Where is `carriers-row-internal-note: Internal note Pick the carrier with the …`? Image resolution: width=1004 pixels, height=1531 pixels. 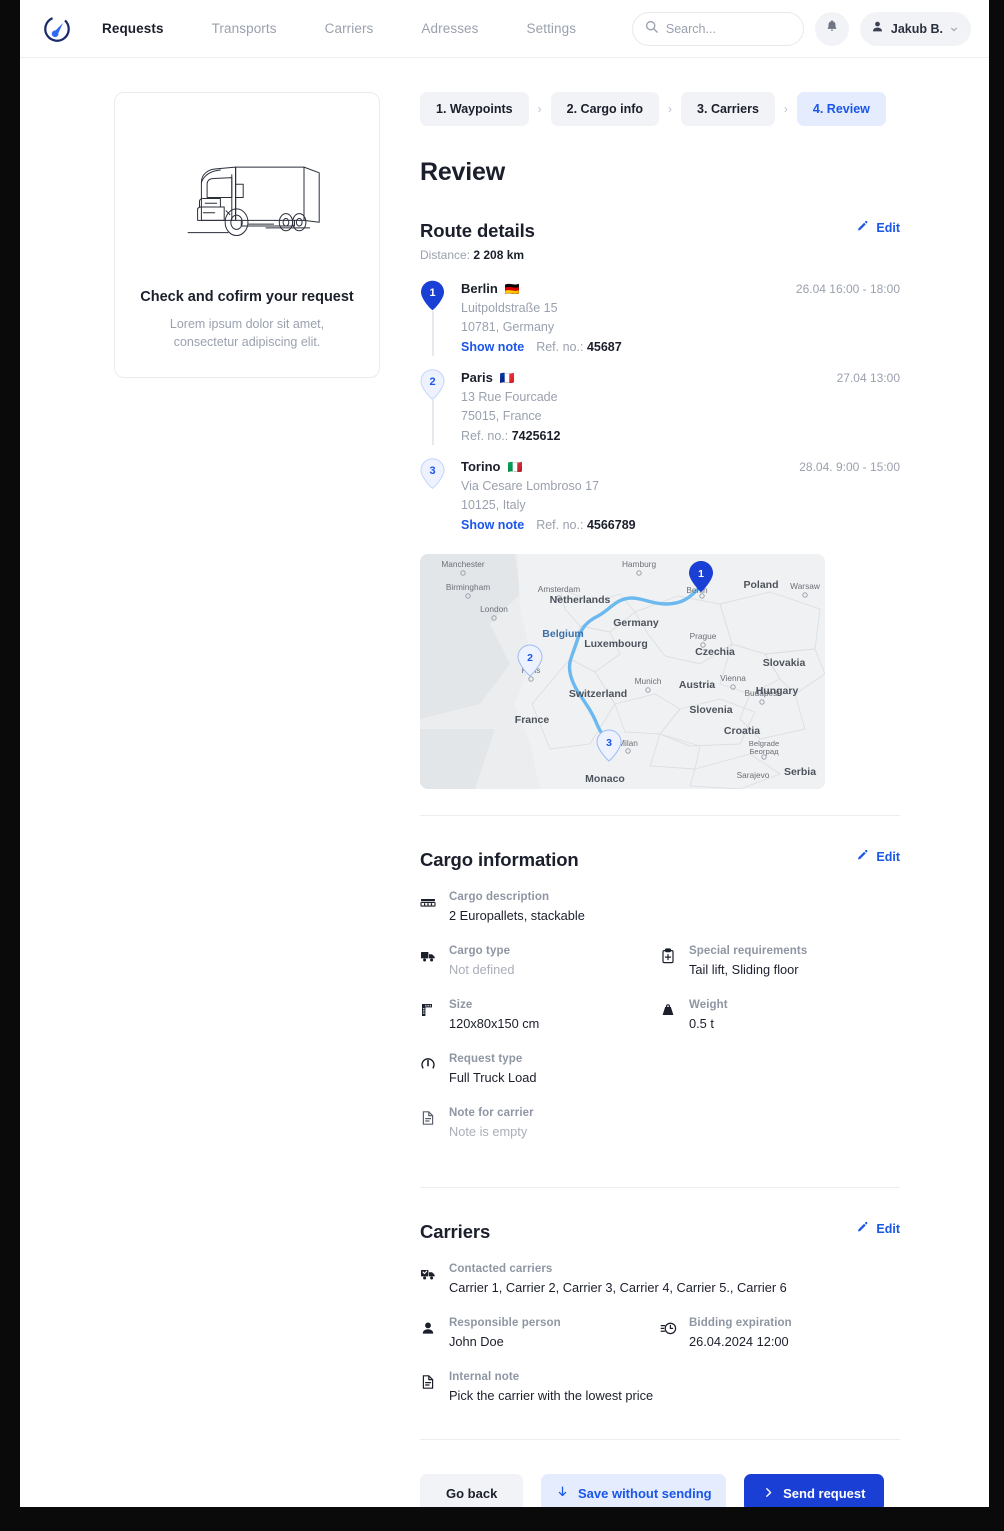
carriers-row-internal-note: Internal note Pick the carrier with the … is located at coordinates (660, 1398).